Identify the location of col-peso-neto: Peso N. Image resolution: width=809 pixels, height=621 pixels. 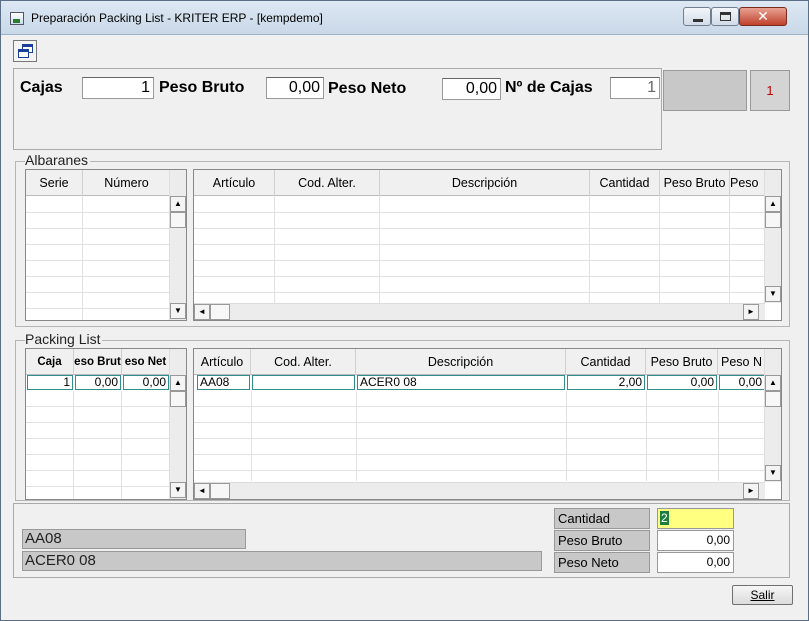
(743, 362).